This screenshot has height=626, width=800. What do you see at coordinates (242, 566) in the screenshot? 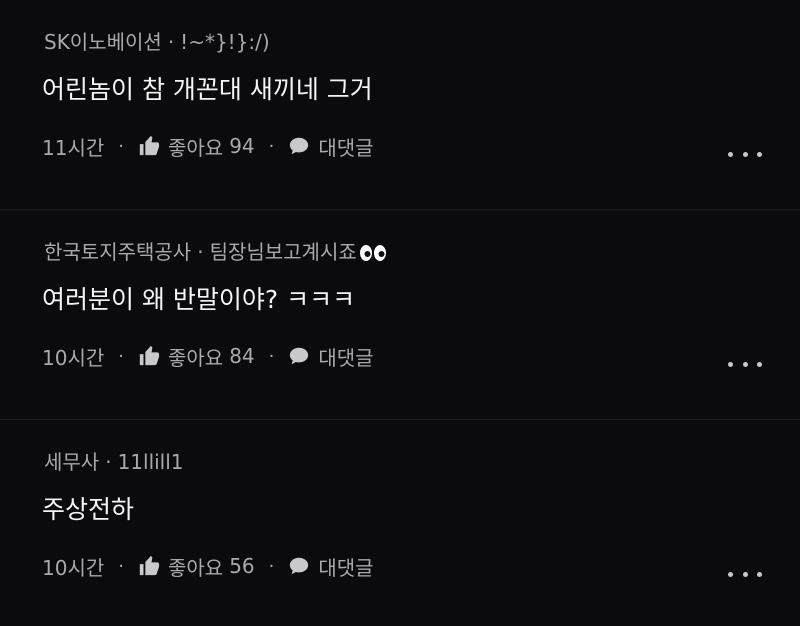
I see `like-count: 56` at bounding box center [242, 566].